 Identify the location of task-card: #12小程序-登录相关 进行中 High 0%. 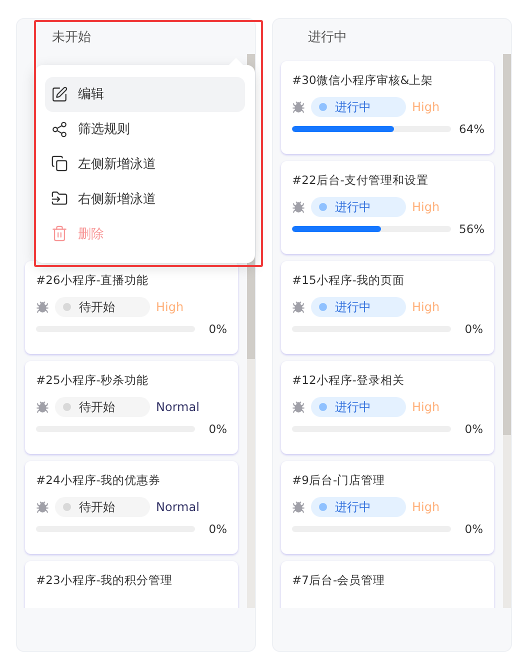
(387, 407).